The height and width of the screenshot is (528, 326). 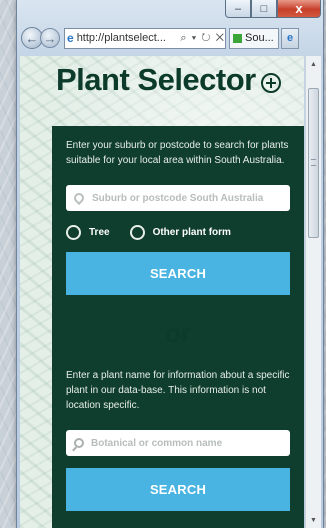 What do you see at coordinates (238, 9) in the screenshot?
I see `minimize-button: –` at bounding box center [238, 9].